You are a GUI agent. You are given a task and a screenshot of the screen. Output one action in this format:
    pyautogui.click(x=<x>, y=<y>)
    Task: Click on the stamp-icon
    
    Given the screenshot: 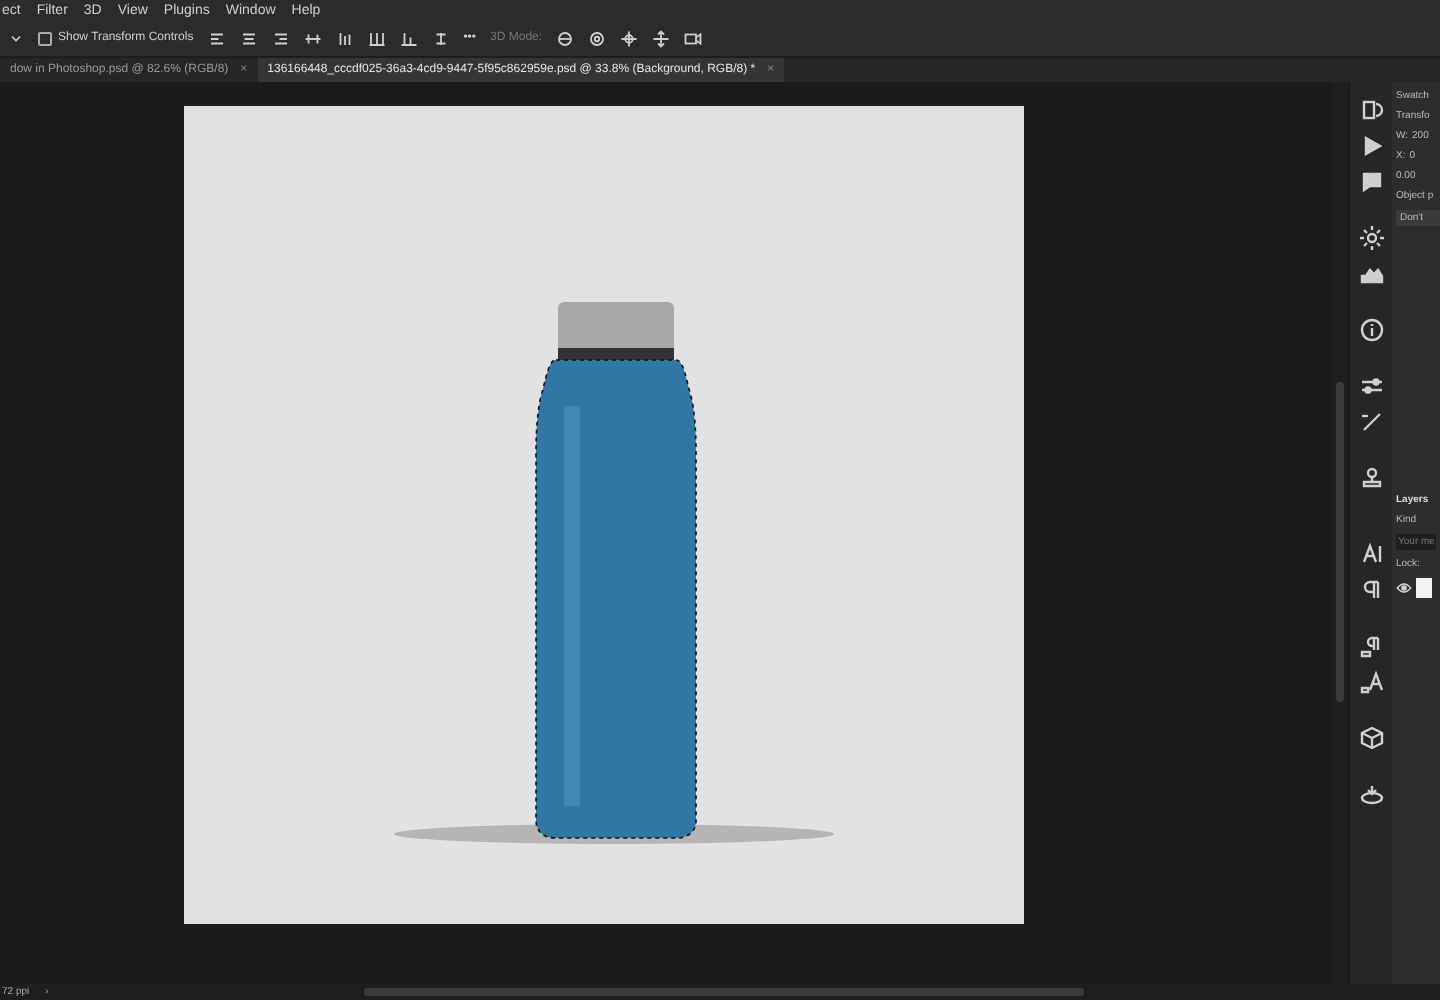 What is the action you would take?
    pyautogui.click(x=1371, y=478)
    